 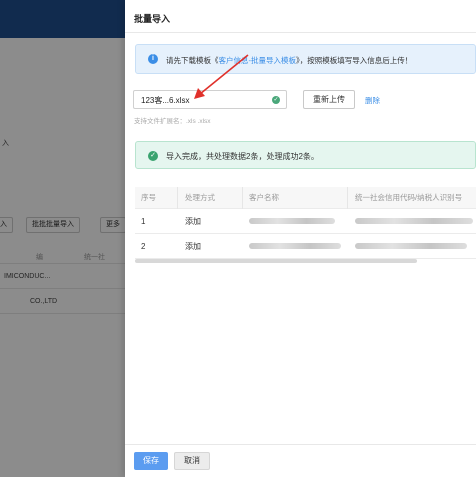 I want to click on info-text: 请先下载模板《客户信息-批量导入模板》，按照模板填写导入信息后上传！, so click(x=289, y=60).